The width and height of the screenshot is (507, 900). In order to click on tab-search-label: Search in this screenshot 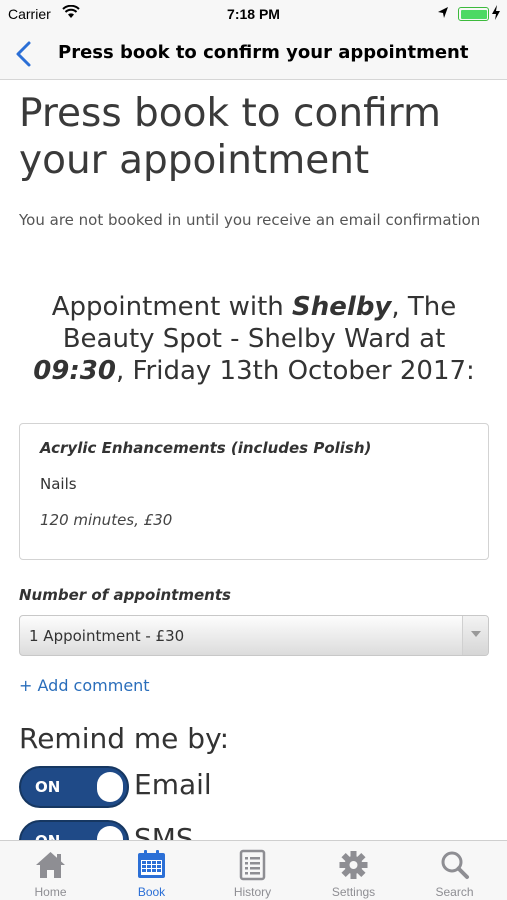, I will do `click(454, 892)`.